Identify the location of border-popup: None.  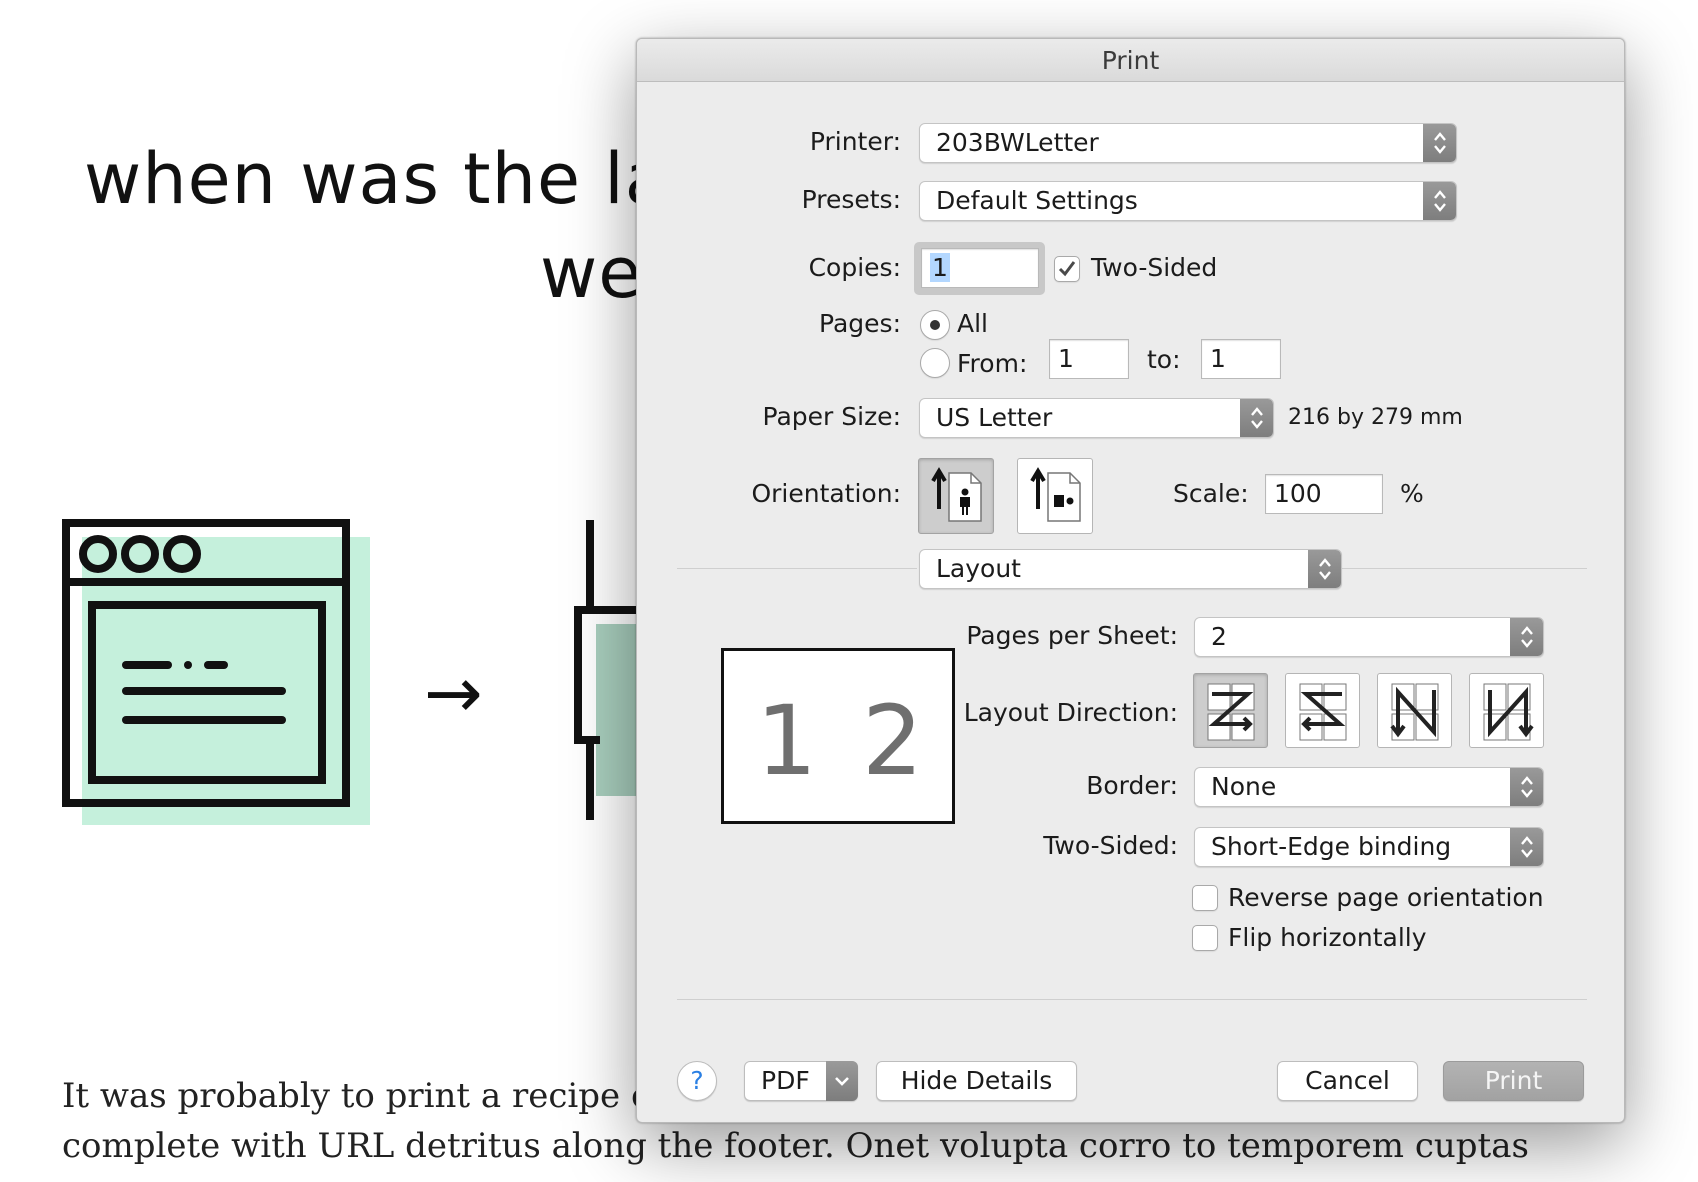
(1369, 787).